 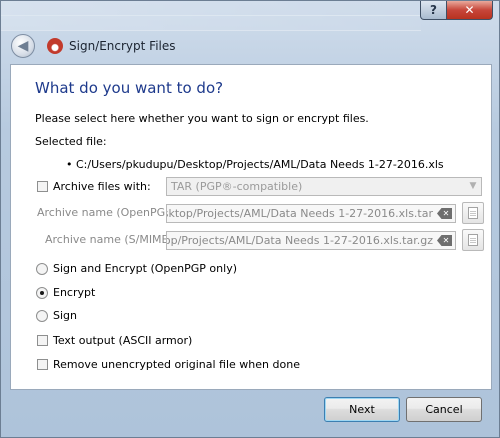 I want to click on window-title: Sign/Encrypt Files, so click(x=122, y=46).